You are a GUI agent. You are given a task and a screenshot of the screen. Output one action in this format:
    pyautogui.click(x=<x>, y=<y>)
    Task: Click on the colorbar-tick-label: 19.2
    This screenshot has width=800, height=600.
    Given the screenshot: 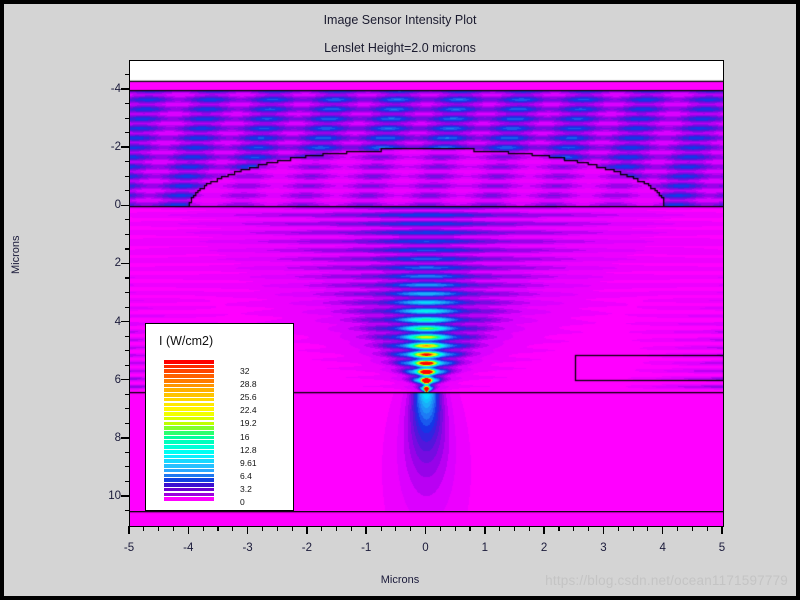 What is the action you would take?
    pyautogui.click(x=248, y=423)
    